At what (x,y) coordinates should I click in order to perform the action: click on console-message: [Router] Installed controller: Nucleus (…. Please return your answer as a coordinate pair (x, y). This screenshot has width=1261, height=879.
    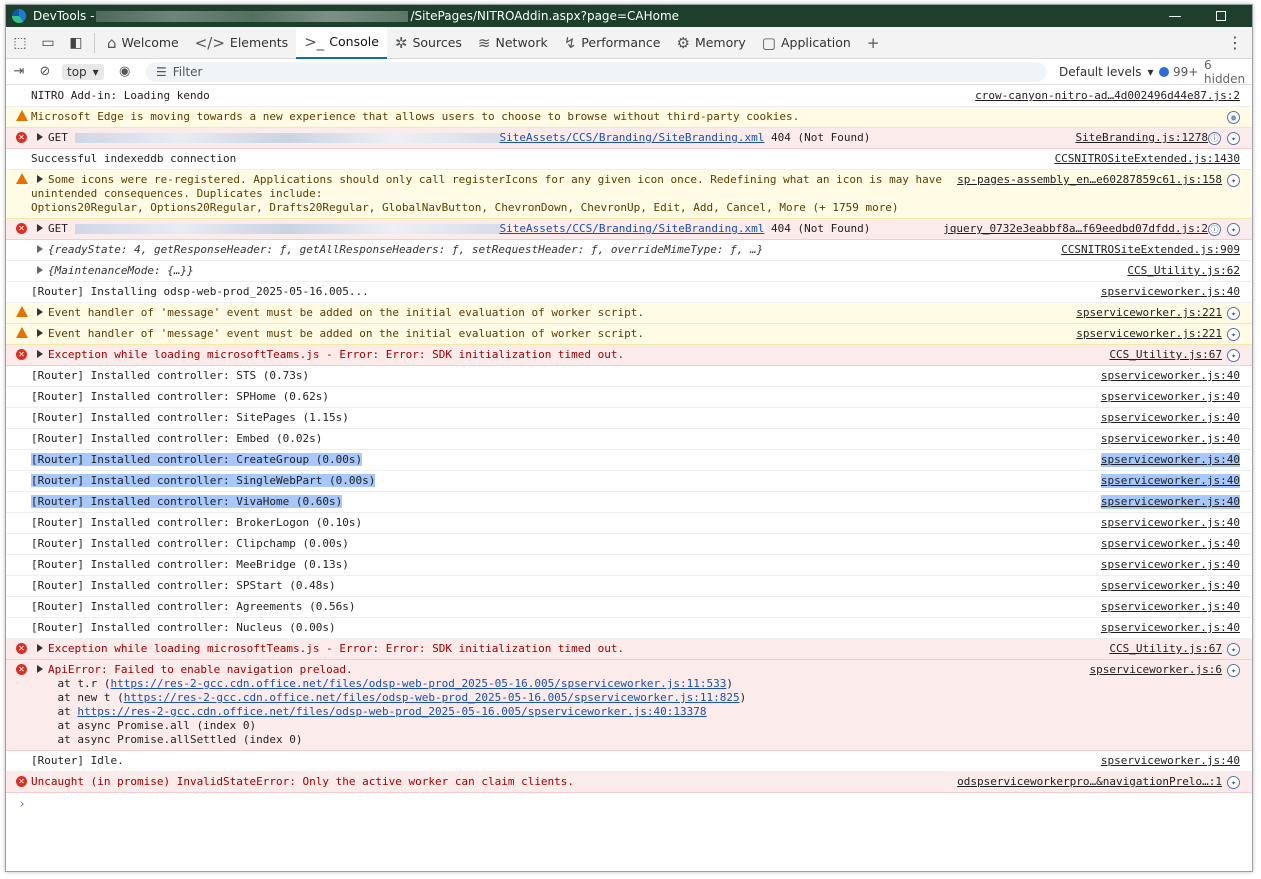
    Looking at the image, I should click on (629, 628).